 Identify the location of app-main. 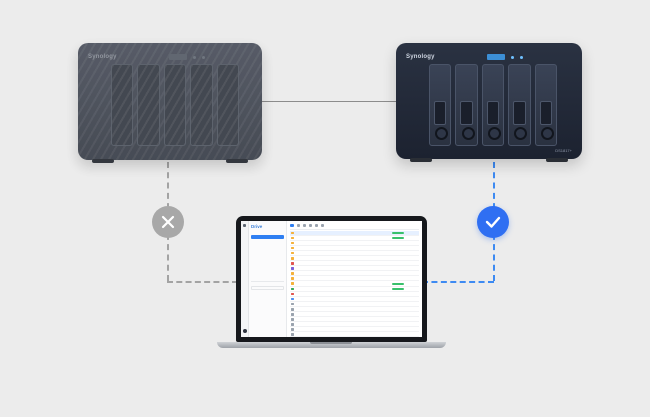
(354, 279).